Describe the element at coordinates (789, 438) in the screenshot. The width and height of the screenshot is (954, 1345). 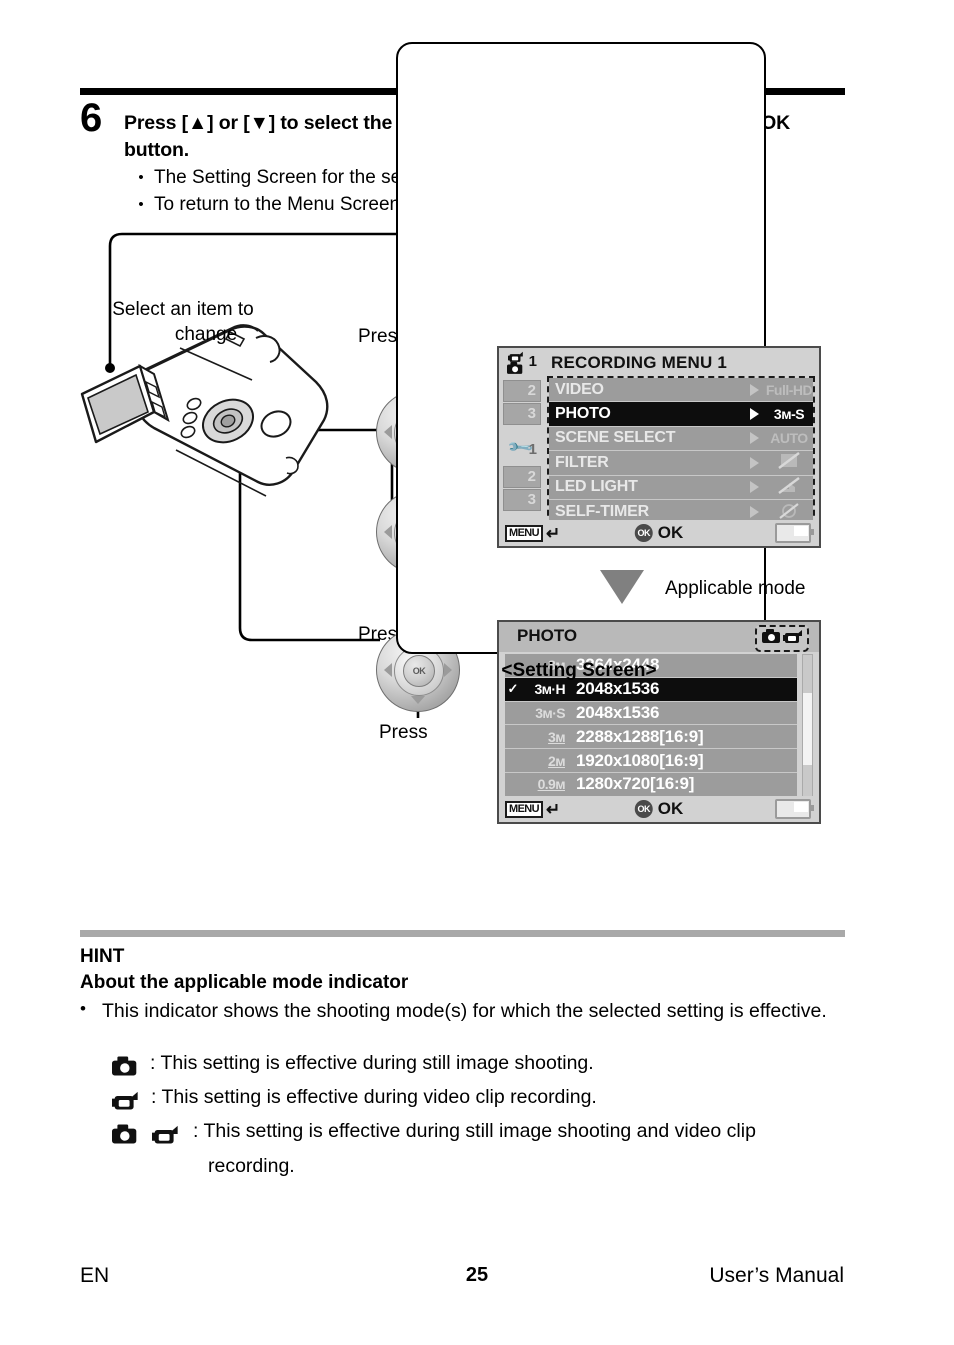
I see `menu-row-value: AUTO` at that location.